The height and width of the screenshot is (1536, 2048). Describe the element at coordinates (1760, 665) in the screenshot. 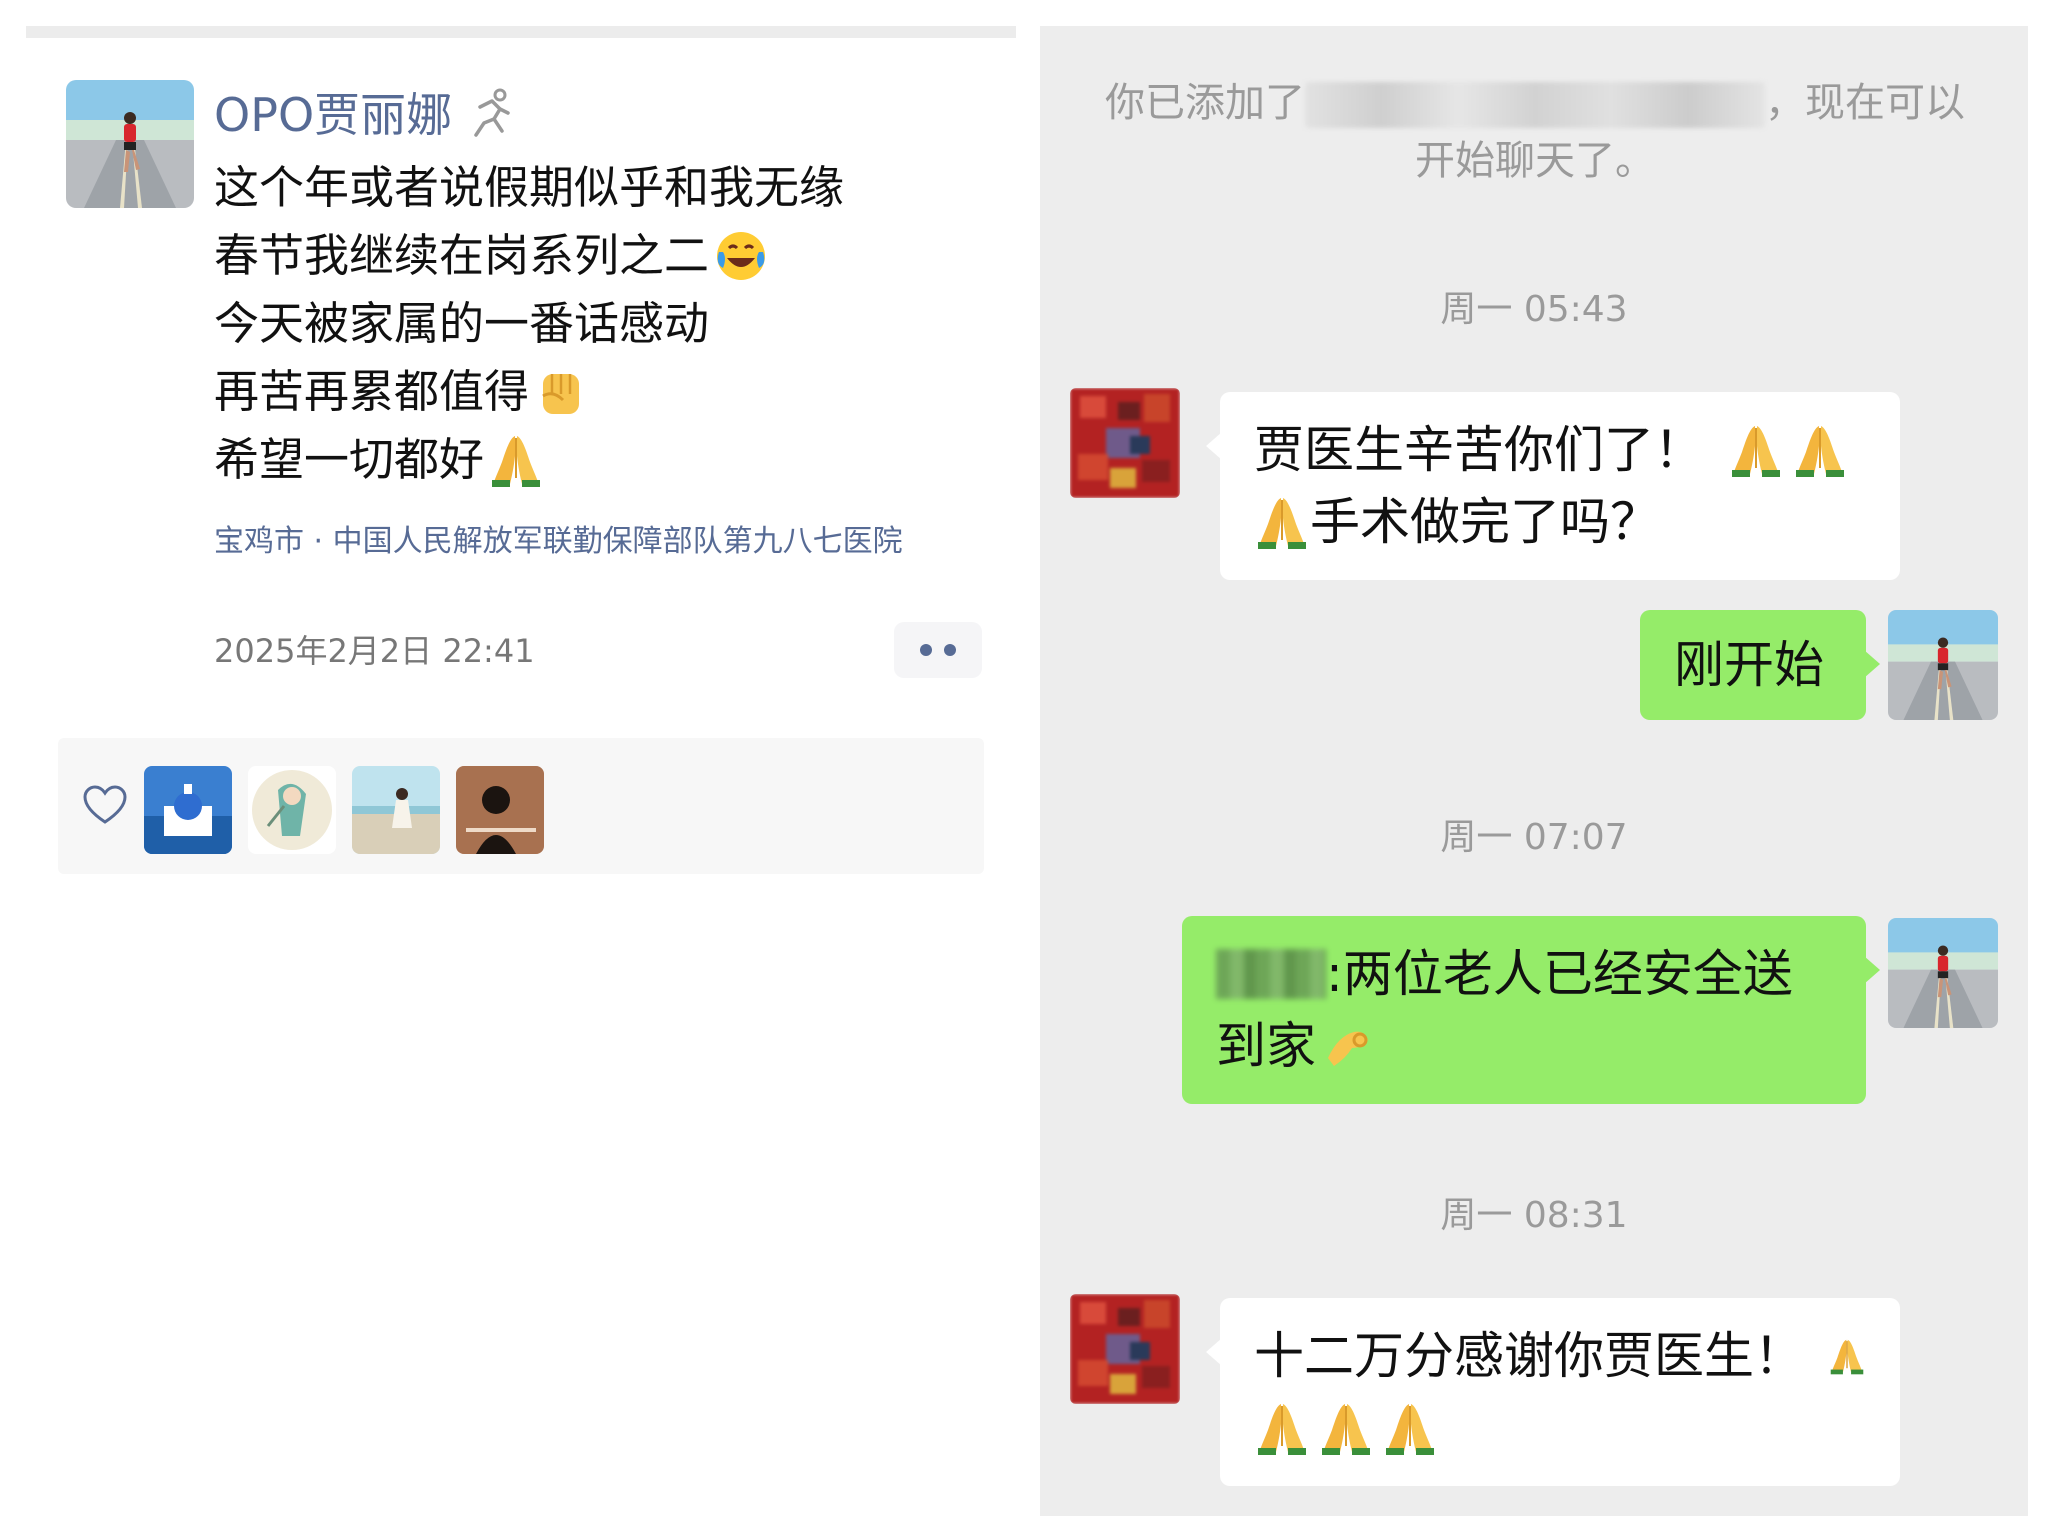

I see `message-bubble-outgoing: 刚开始` at that location.